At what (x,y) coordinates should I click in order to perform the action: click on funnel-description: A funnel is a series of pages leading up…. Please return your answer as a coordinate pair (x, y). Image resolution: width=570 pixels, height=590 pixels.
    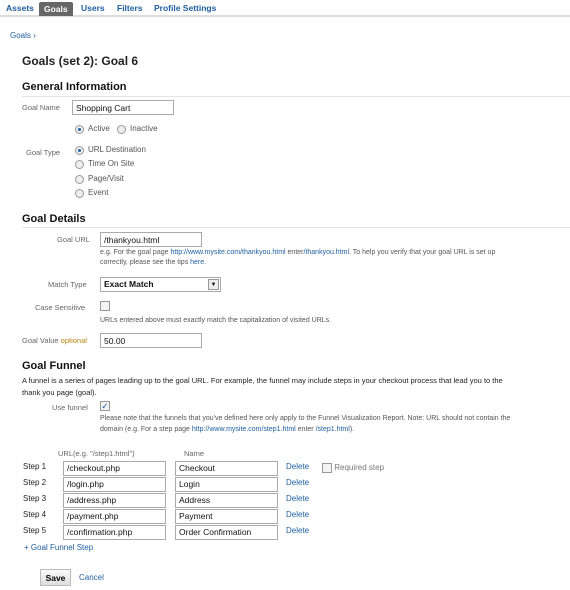
    Looking at the image, I should click on (262, 380).